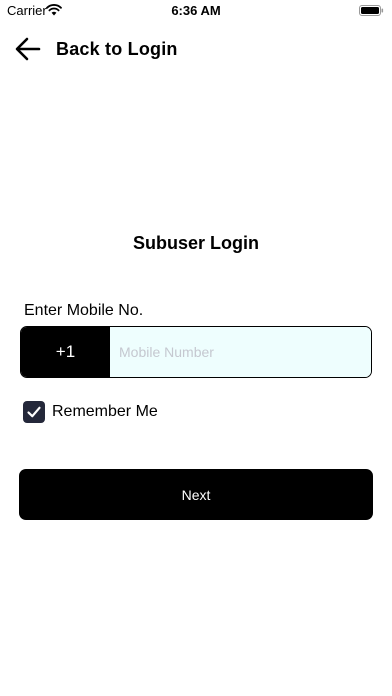  Describe the element at coordinates (105, 411) in the screenshot. I see `remember-me-label: Remember Me` at that location.